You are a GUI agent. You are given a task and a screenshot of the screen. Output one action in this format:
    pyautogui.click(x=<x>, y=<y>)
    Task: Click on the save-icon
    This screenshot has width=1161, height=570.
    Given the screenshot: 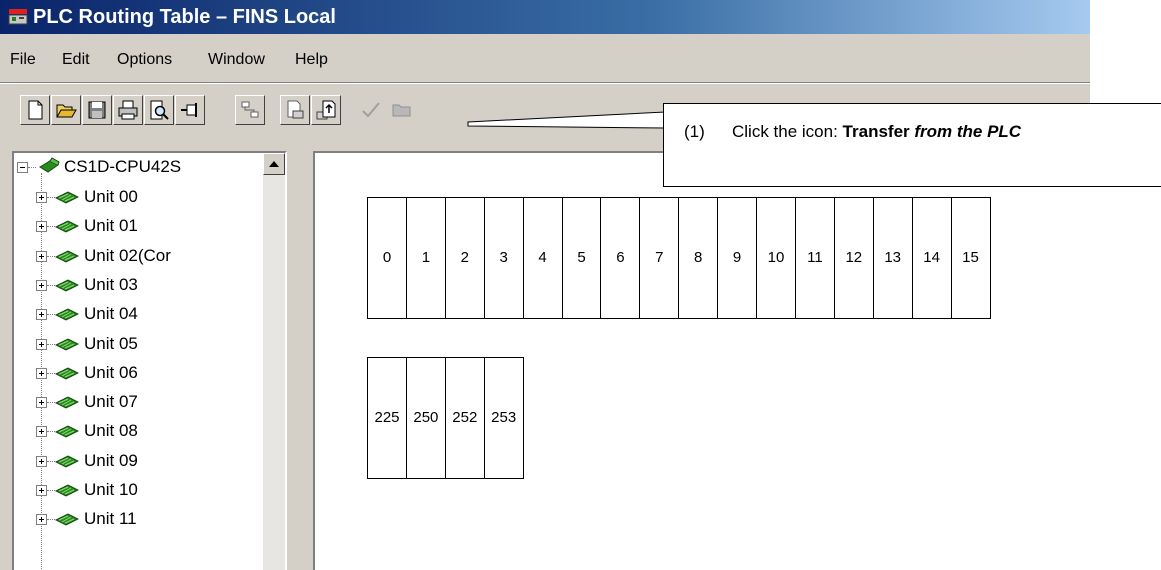 What is the action you would take?
    pyautogui.click(x=97, y=110)
    